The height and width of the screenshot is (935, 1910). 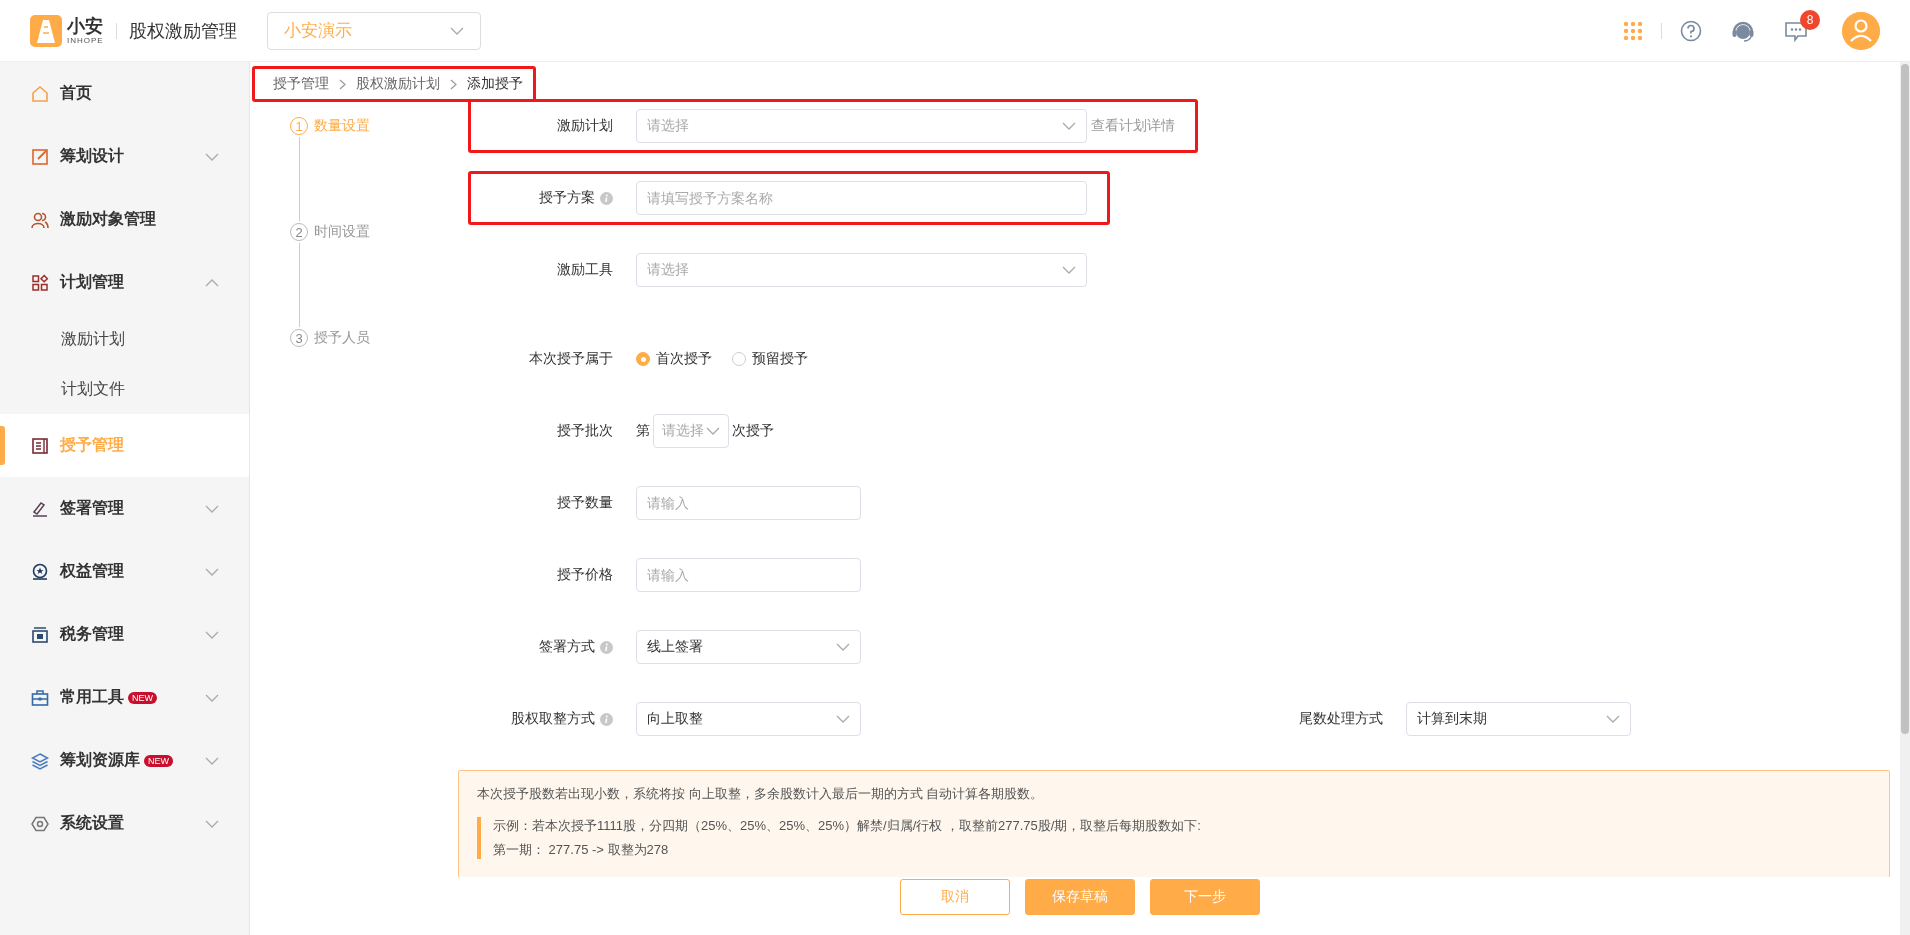 I want to click on example-text: 示例：若本次授予1111股，分四期（25%、25%、25%、25%）解禁/归属/行权 ，取整前277.75股/期，取整后每期股数如下:, so click(x=847, y=826).